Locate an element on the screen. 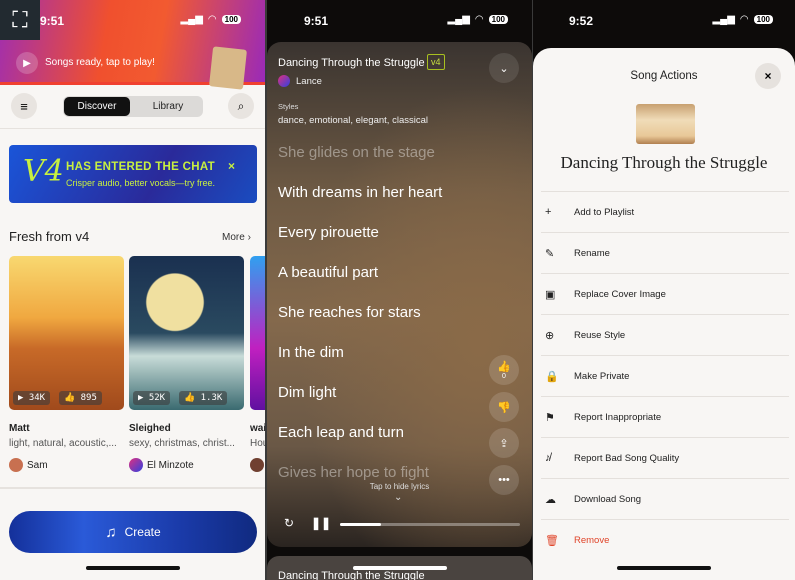 The image size is (795, 580). tab-switcher: Discover Library is located at coordinates (133, 106).